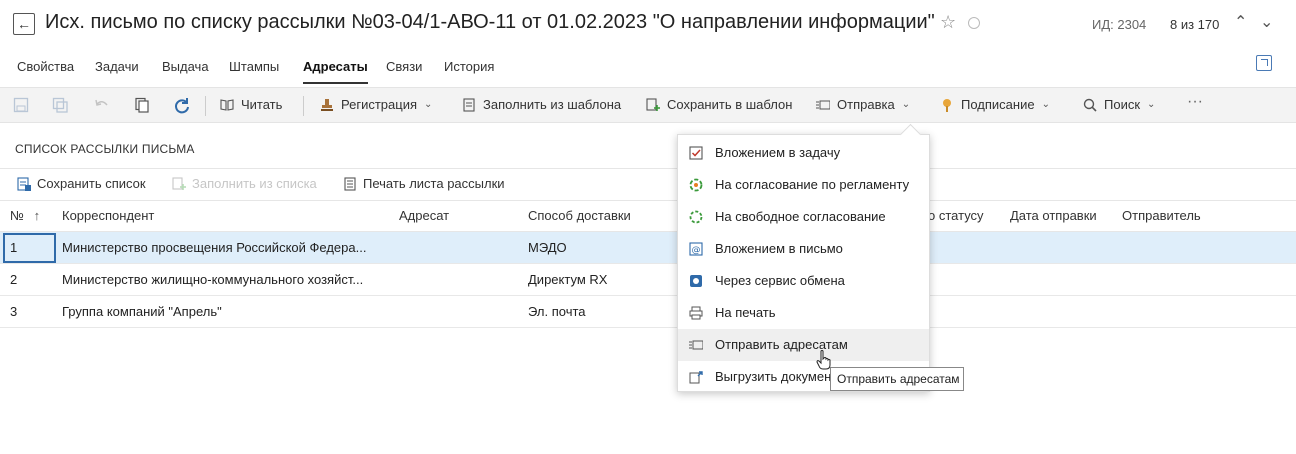  Describe the element at coordinates (866, 104) in the screenshot. I see `send-label: Отправка` at that location.